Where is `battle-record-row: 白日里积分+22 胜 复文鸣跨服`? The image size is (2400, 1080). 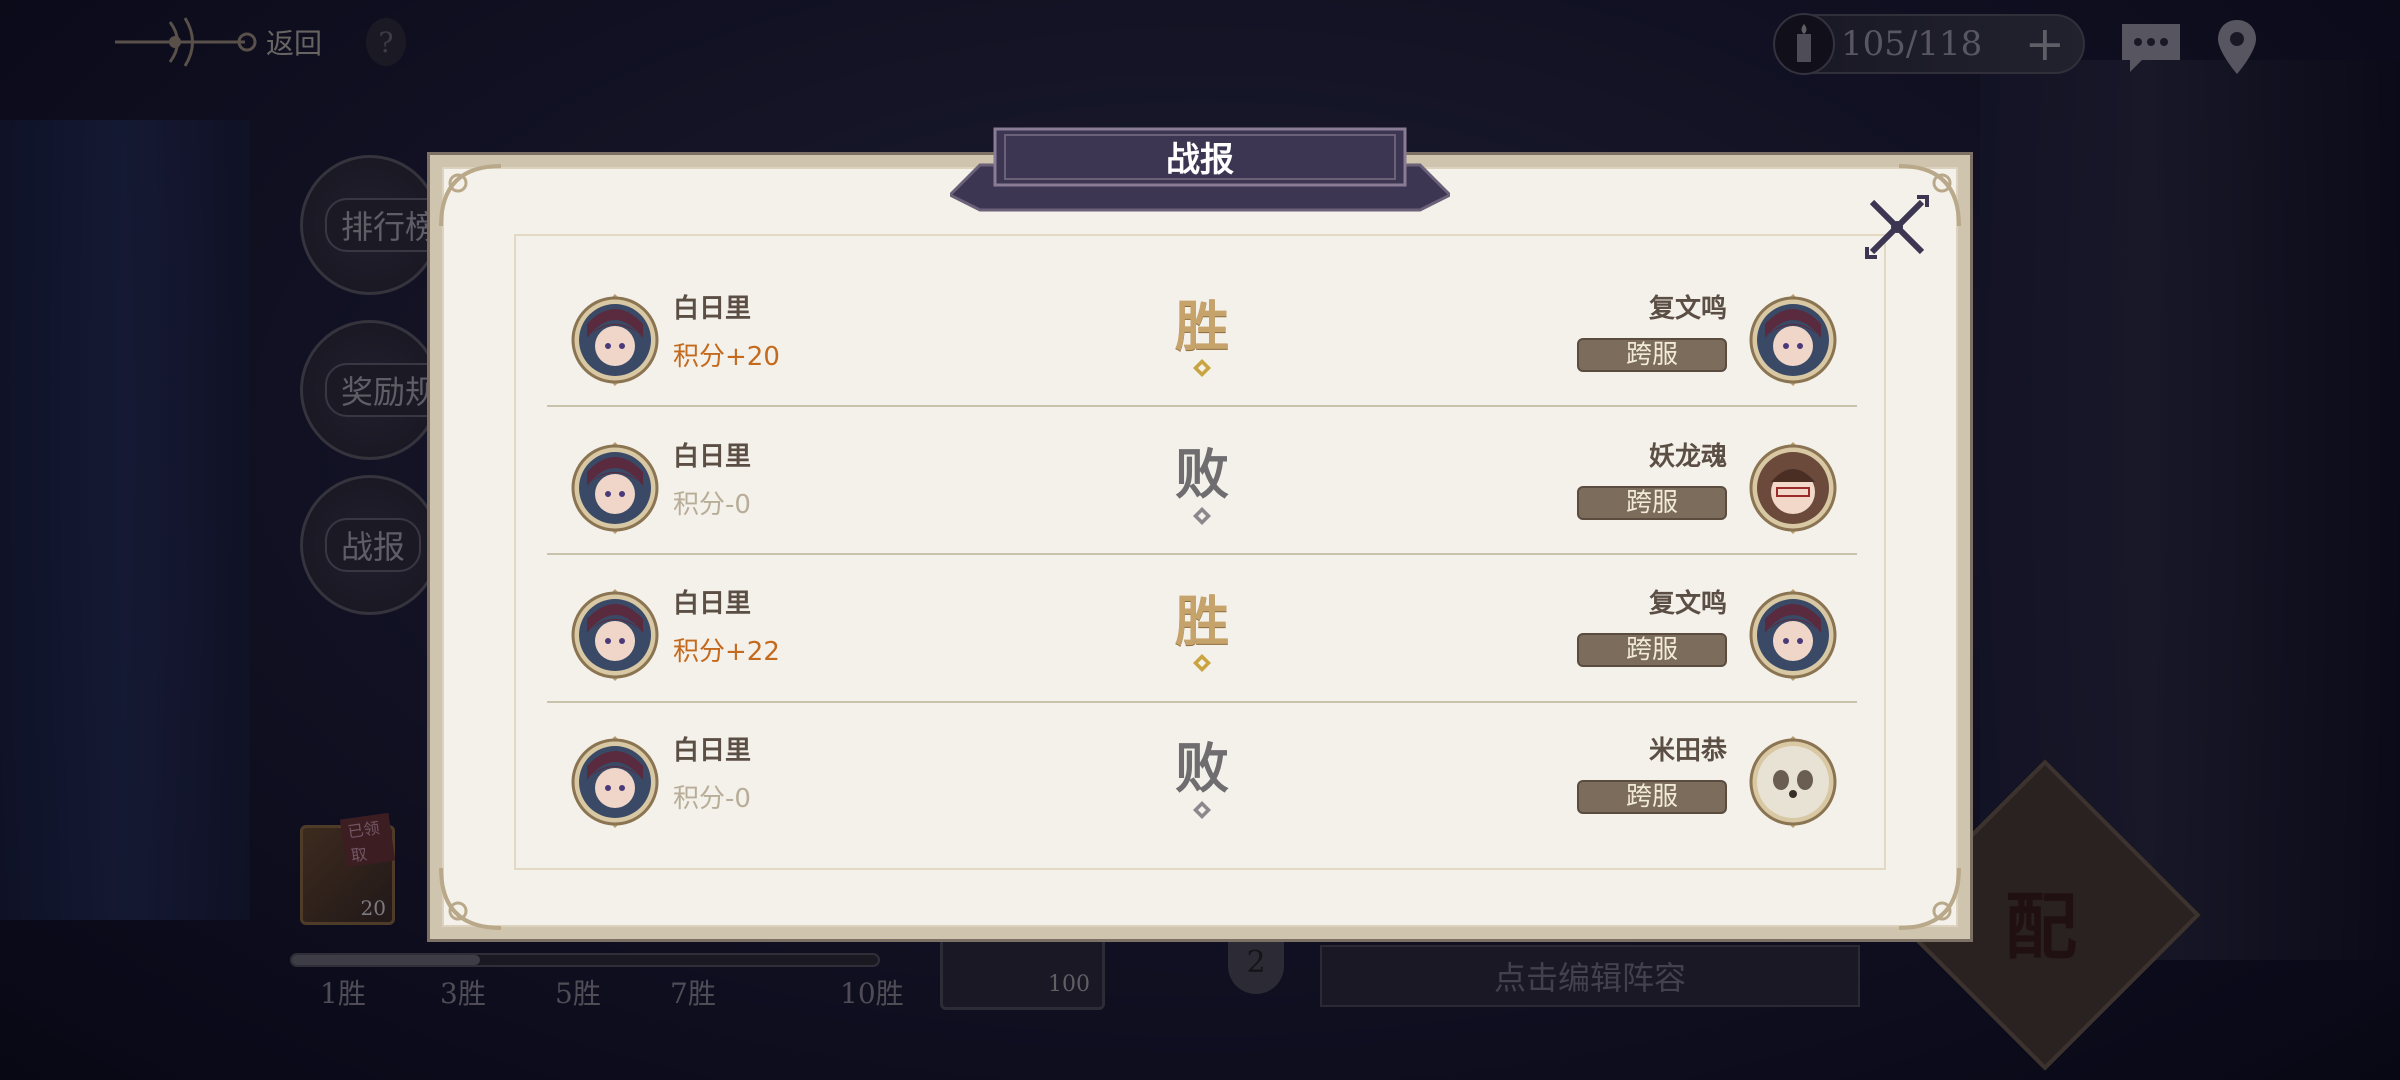
battle-record-row: 白日里积分+22 胜 复文鸣跨服 is located at coordinates (1202, 626).